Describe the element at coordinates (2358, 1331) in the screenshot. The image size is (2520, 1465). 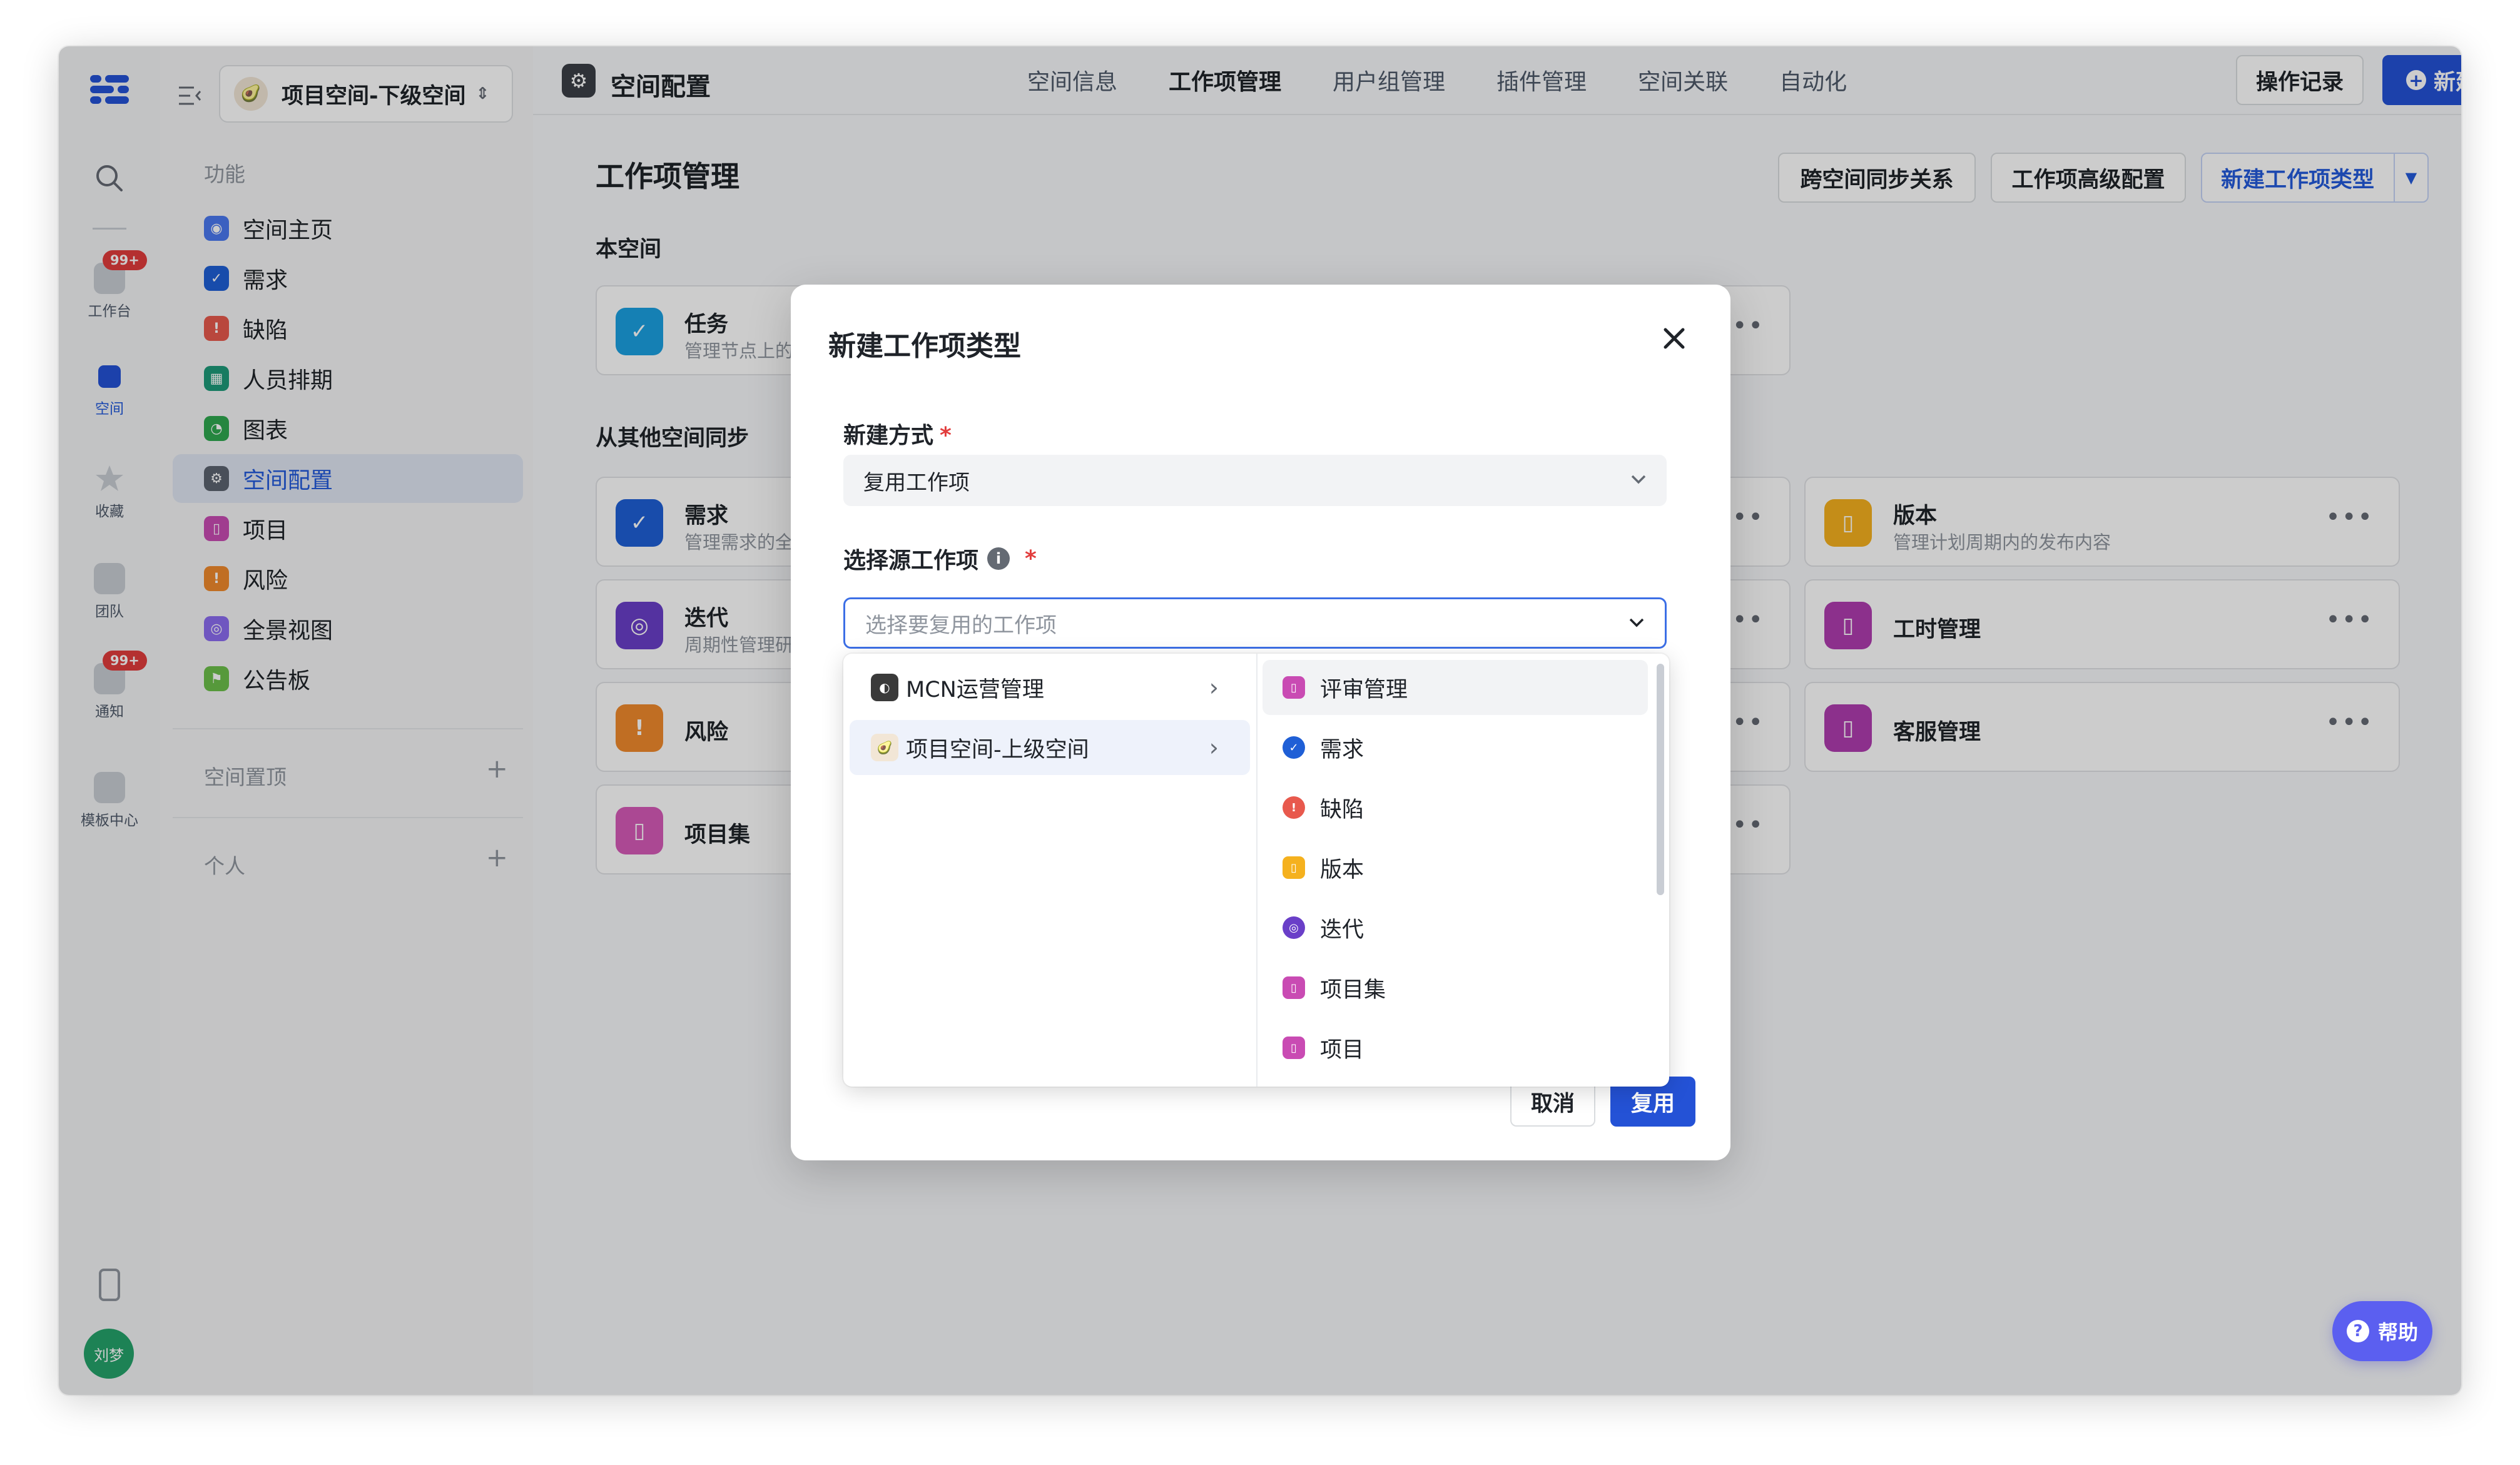
I see `question-icon: ?` at that location.